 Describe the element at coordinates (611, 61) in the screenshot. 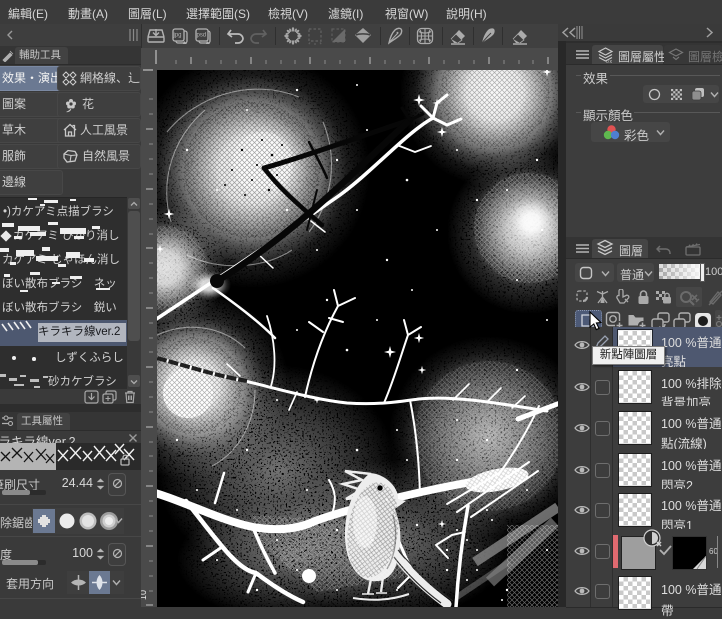

I see `svg-text: x` at that location.